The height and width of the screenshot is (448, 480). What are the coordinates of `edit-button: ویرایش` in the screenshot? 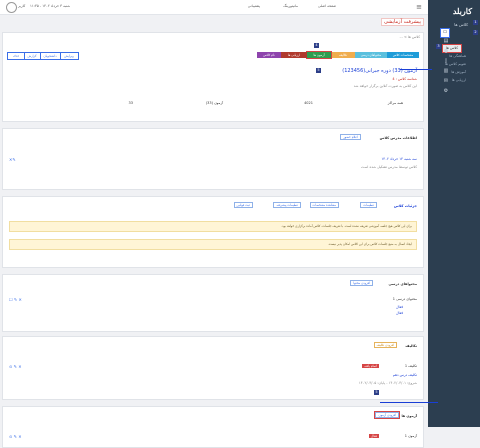 It's located at (69, 56).